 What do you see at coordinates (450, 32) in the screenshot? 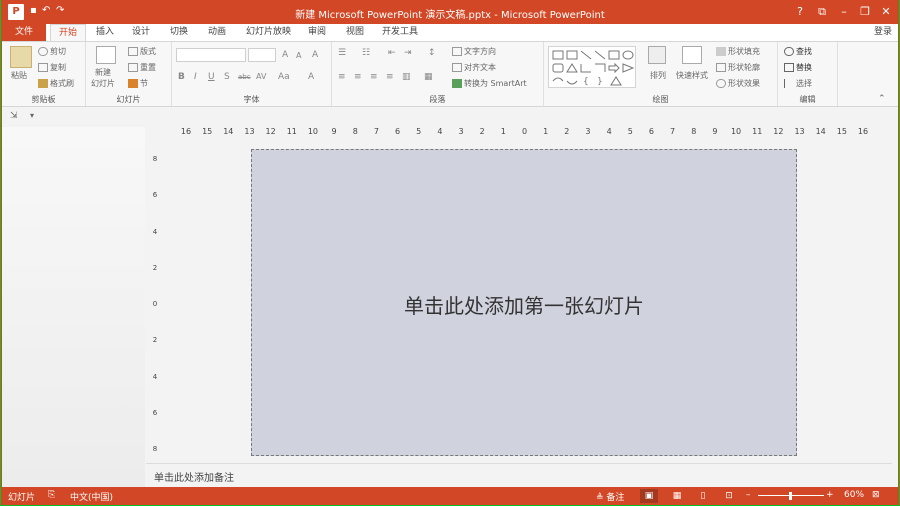
I see `ribbon-tabs: 文件 开始 插入 设计 切换 动画 幻灯片放映 审阅 视图 开发工具 登录` at bounding box center [450, 32].